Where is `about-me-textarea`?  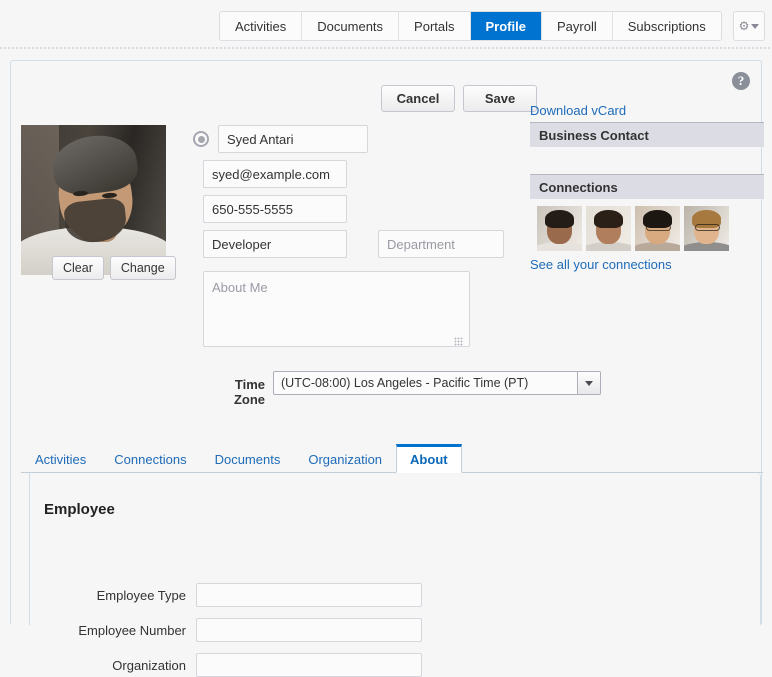
about-me-textarea is located at coordinates (336, 309).